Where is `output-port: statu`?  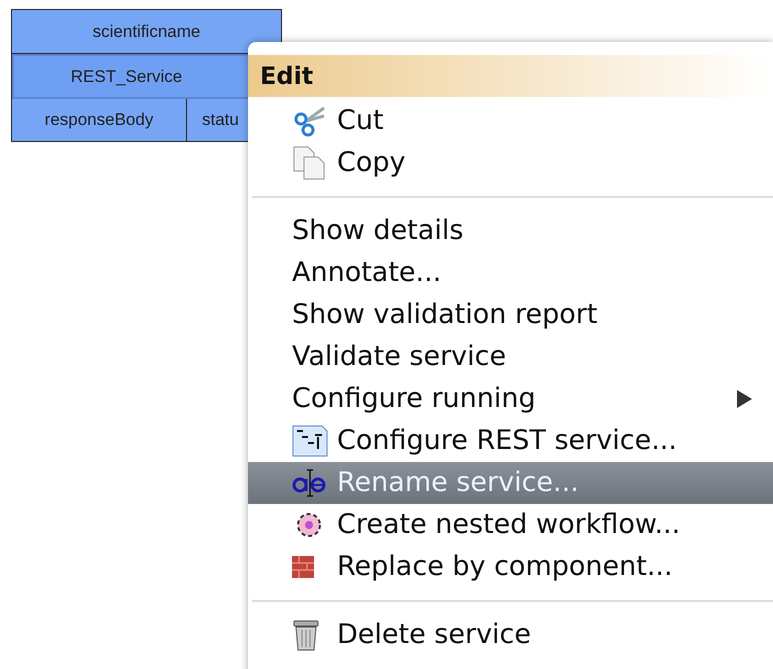
output-port: statu is located at coordinates (220, 120).